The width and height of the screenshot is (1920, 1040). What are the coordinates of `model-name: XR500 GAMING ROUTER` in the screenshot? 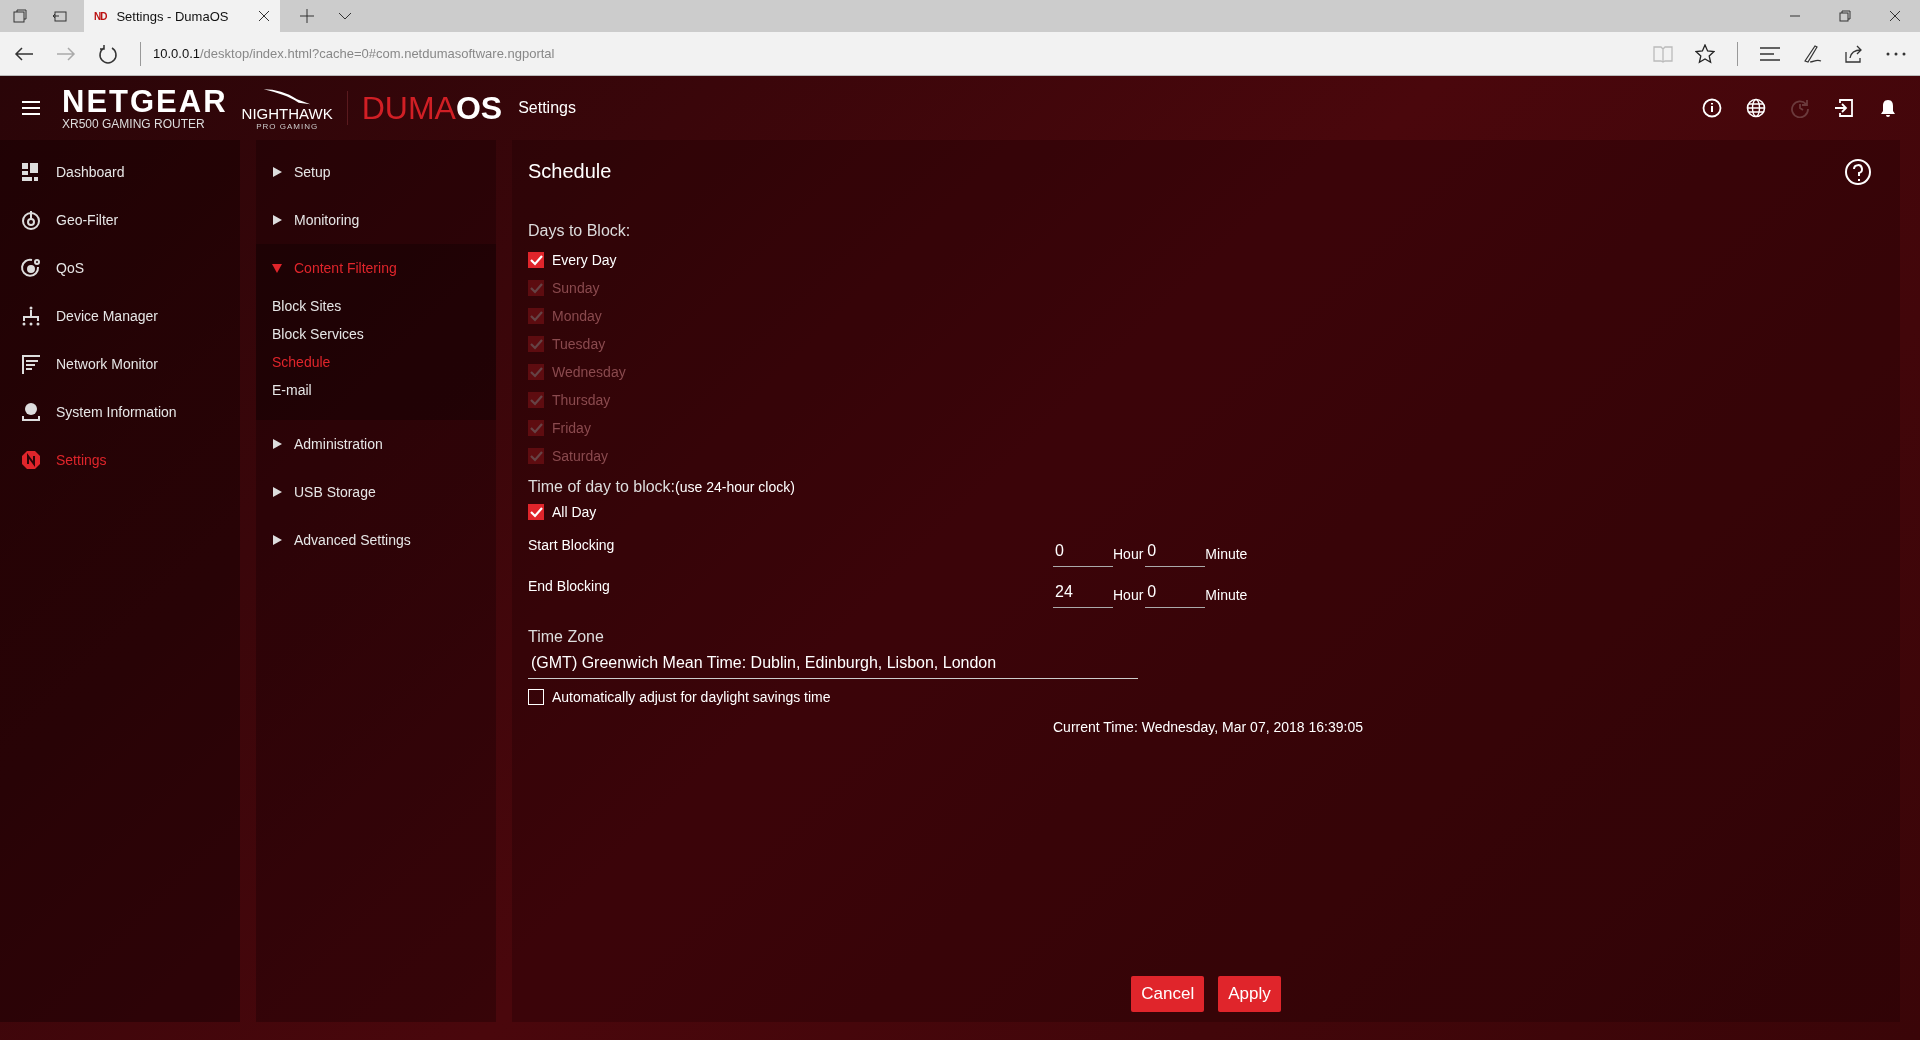 It's located at (134, 124).